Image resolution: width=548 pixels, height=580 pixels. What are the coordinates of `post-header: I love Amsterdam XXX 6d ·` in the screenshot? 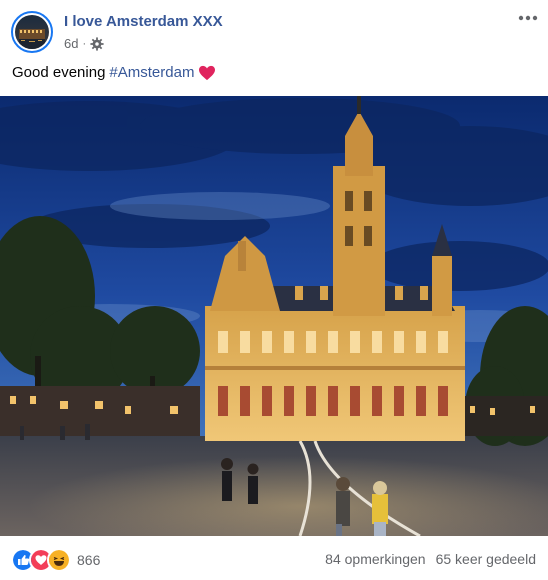 It's located at (274, 30).